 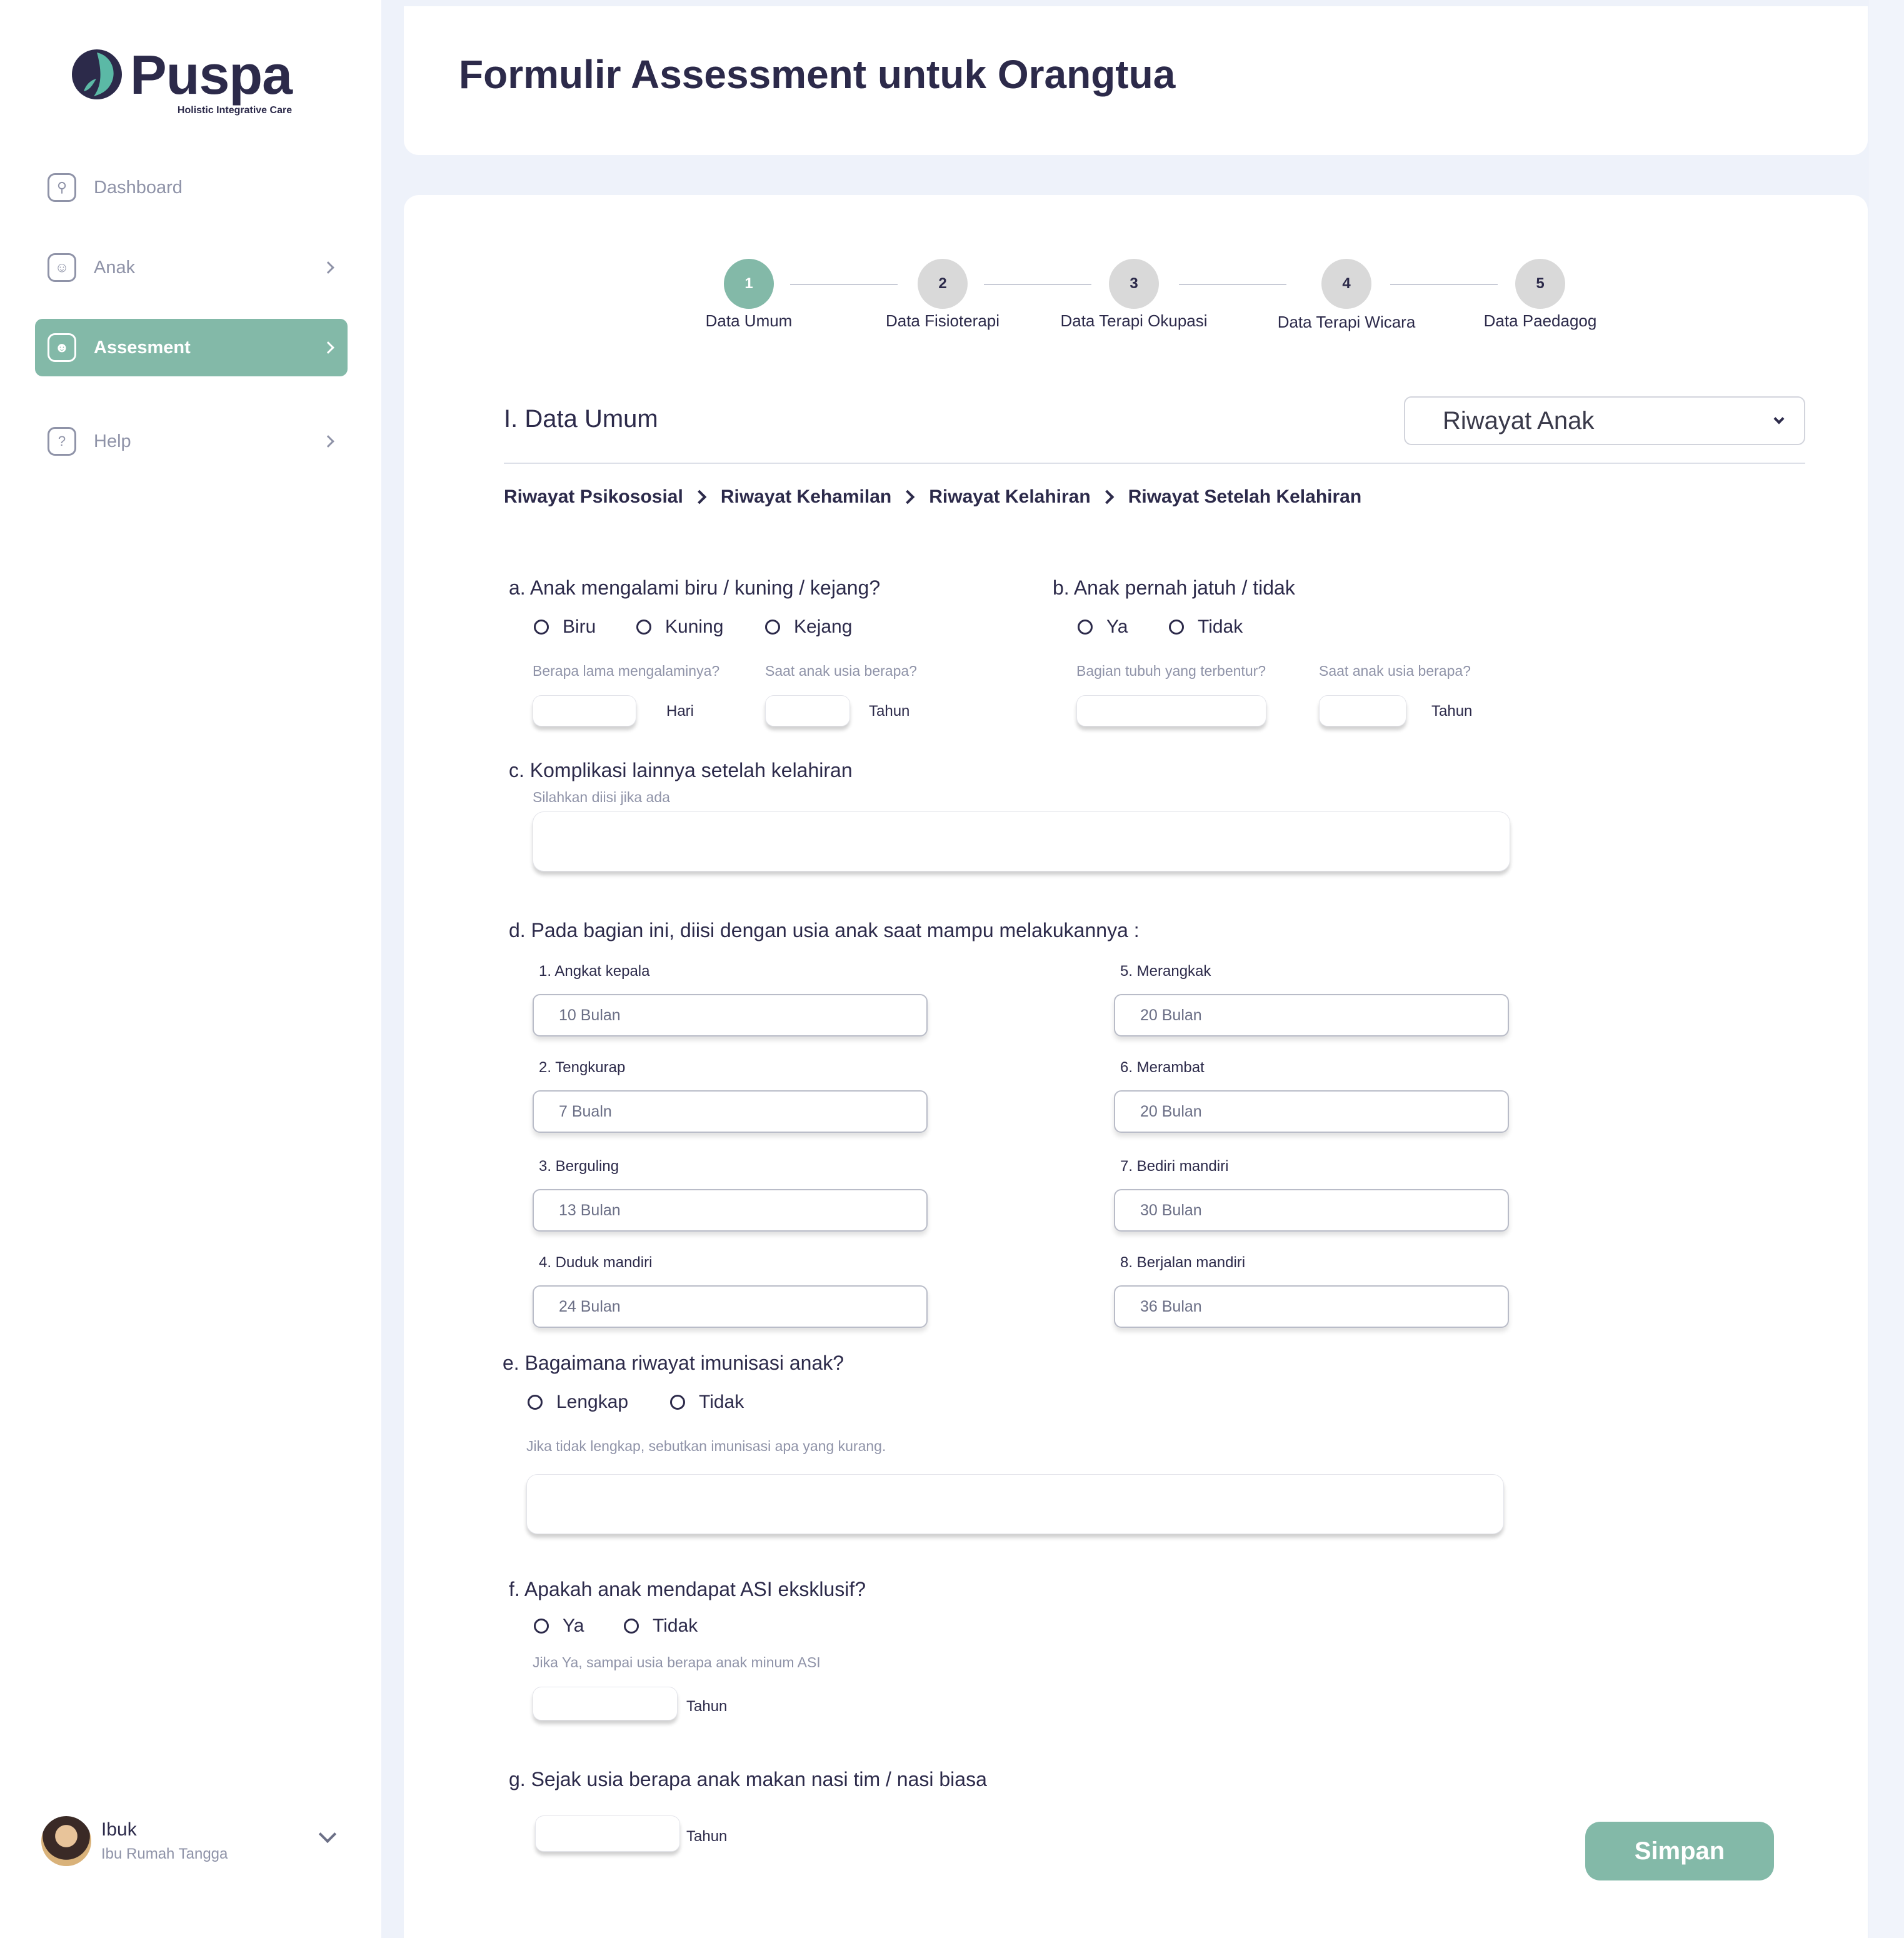 I want to click on sidebar-item-dashboard: ⚲ Dashboard, so click(x=191, y=187).